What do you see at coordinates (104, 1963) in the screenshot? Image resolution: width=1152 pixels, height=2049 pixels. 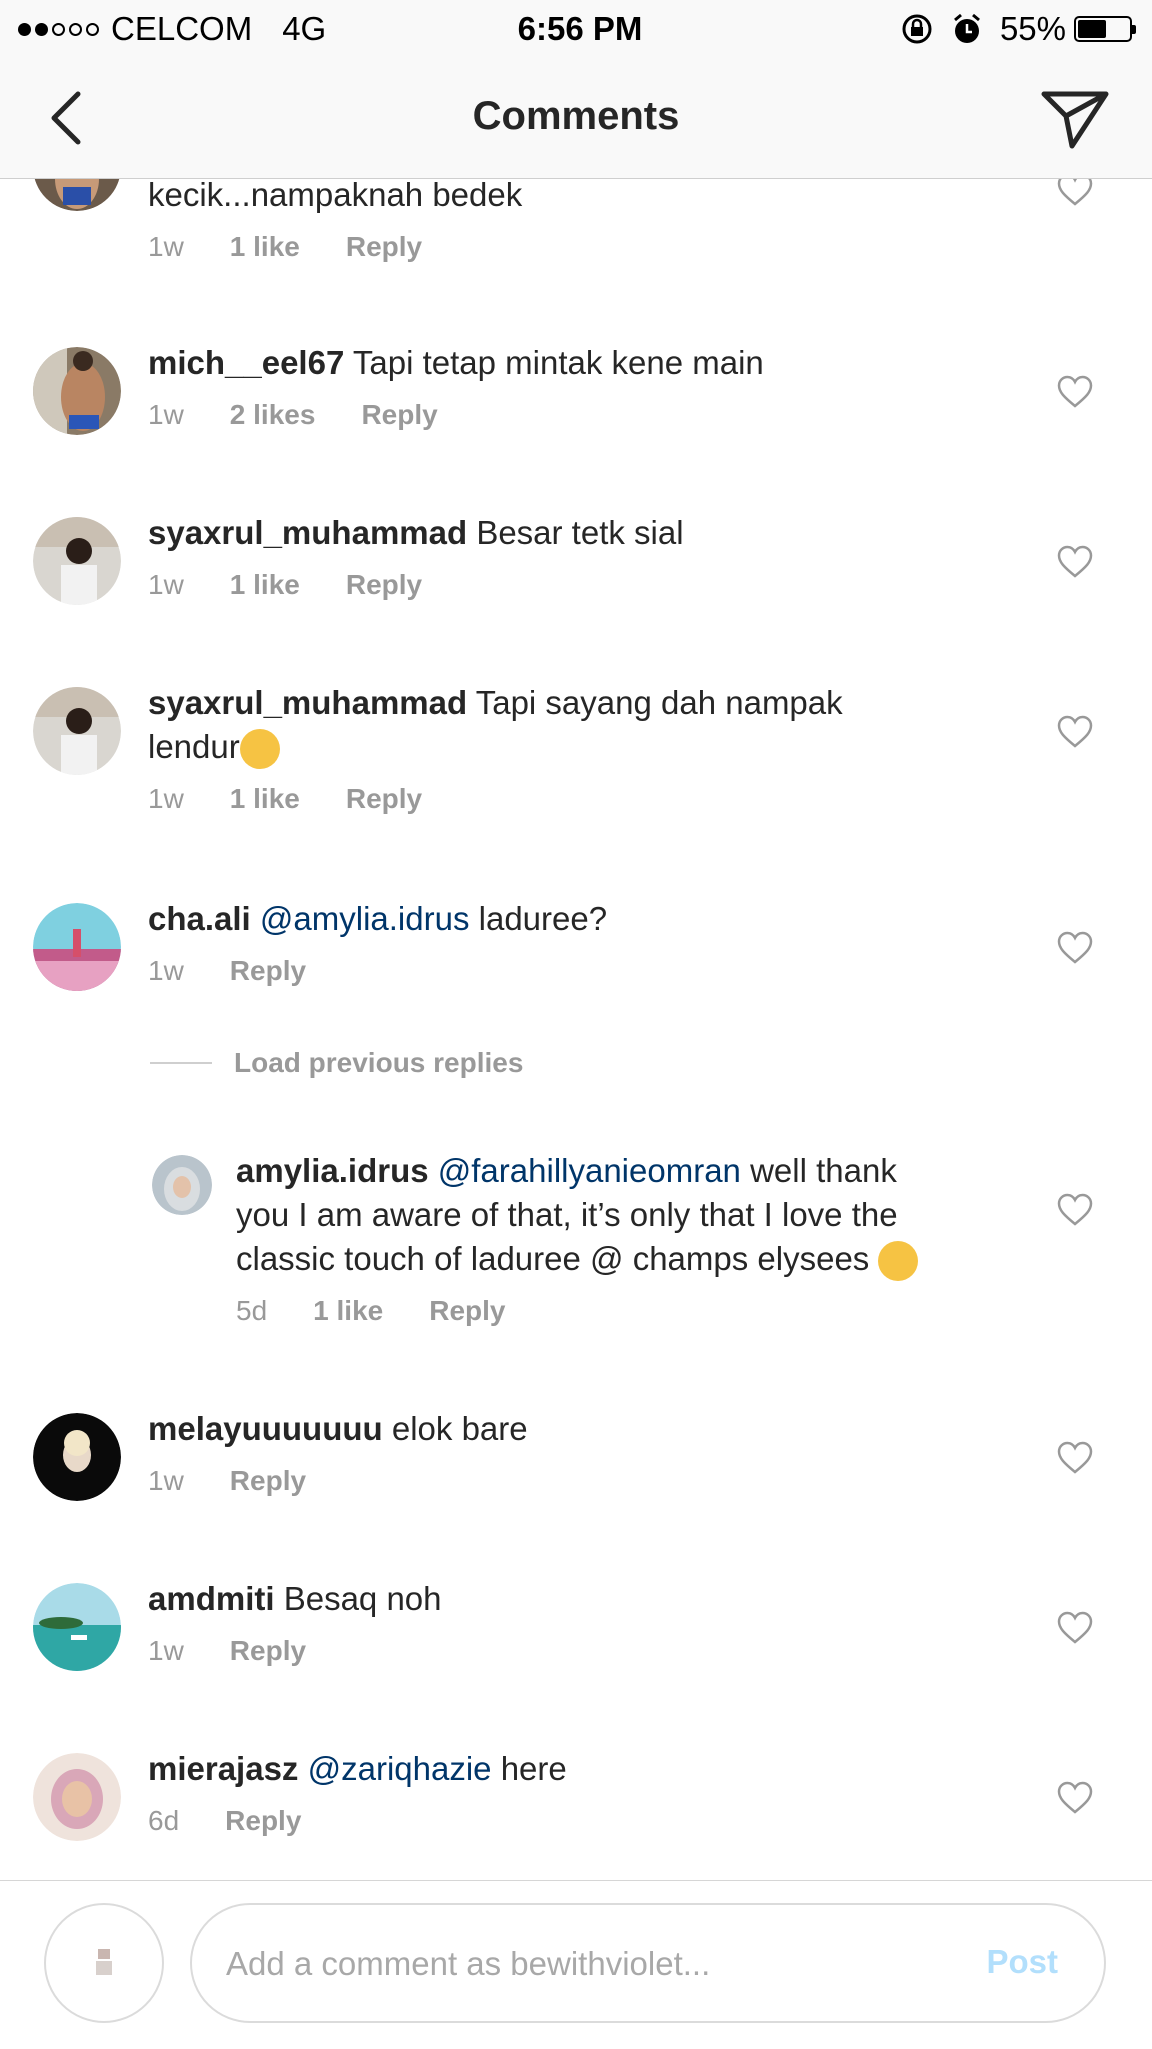 I see `my-avatar` at bounding box center [104, 1963].